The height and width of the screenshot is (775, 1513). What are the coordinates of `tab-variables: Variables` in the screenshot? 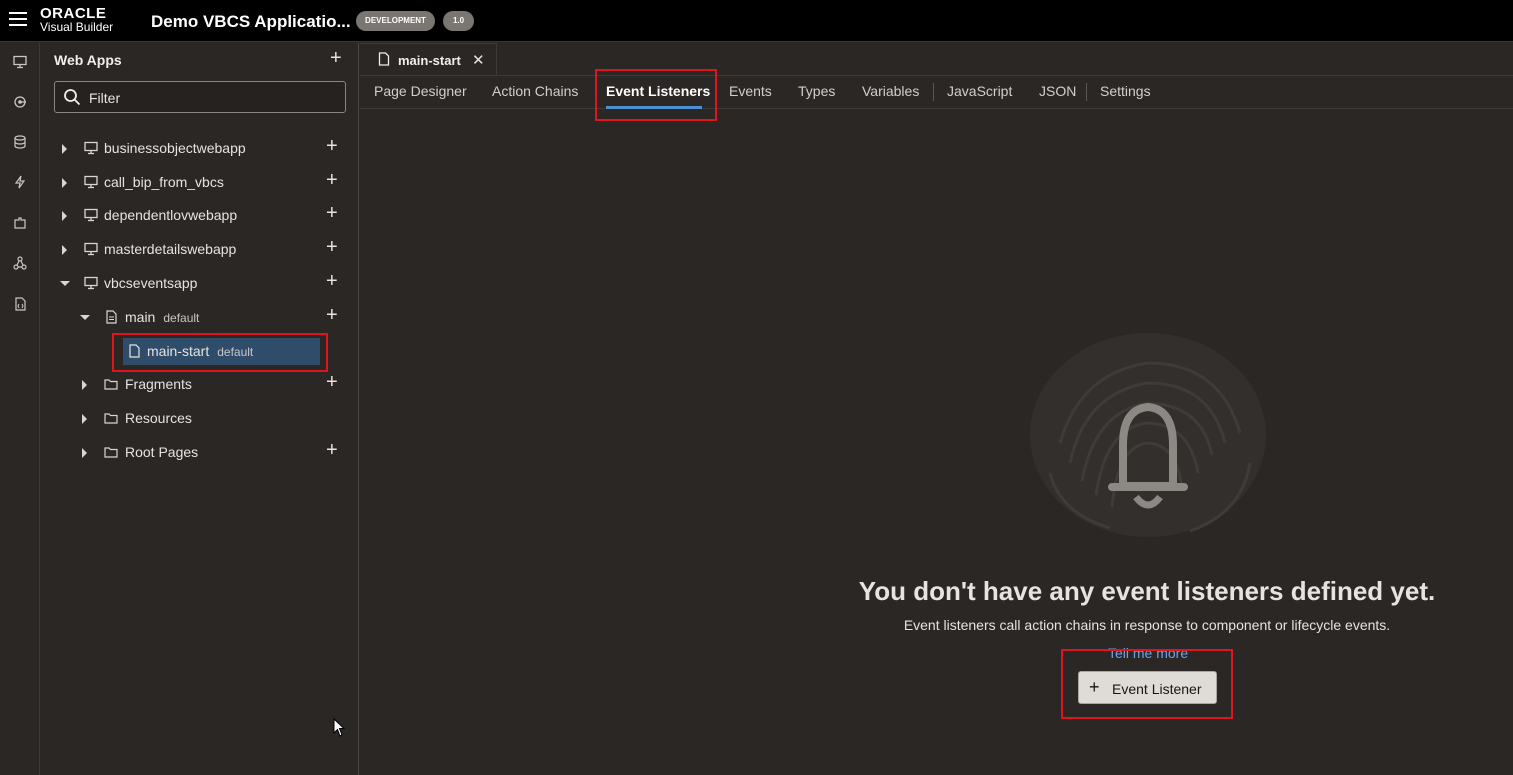 It's located at (890, 91).